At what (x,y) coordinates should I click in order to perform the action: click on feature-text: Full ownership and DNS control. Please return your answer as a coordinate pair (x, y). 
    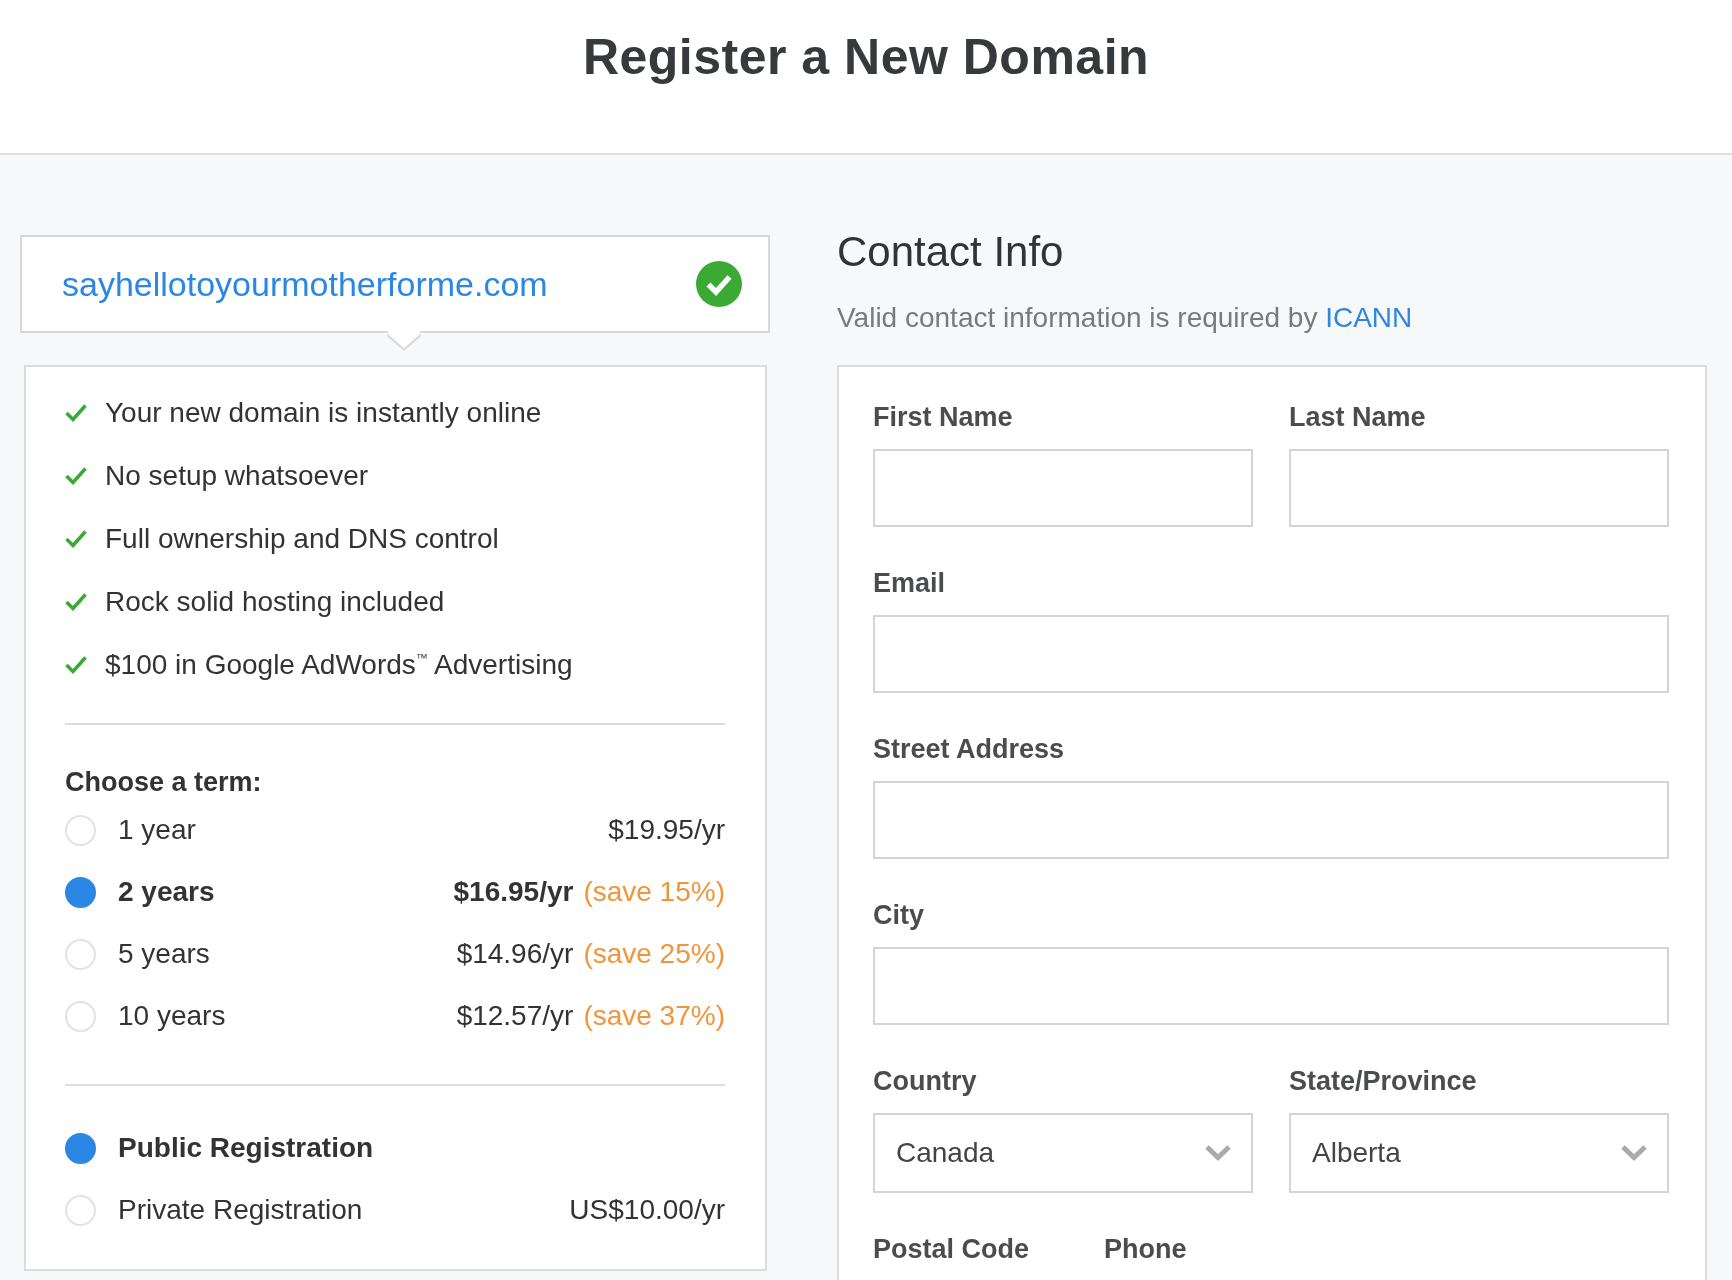
    Looking at the image, I should click on (302, 538).